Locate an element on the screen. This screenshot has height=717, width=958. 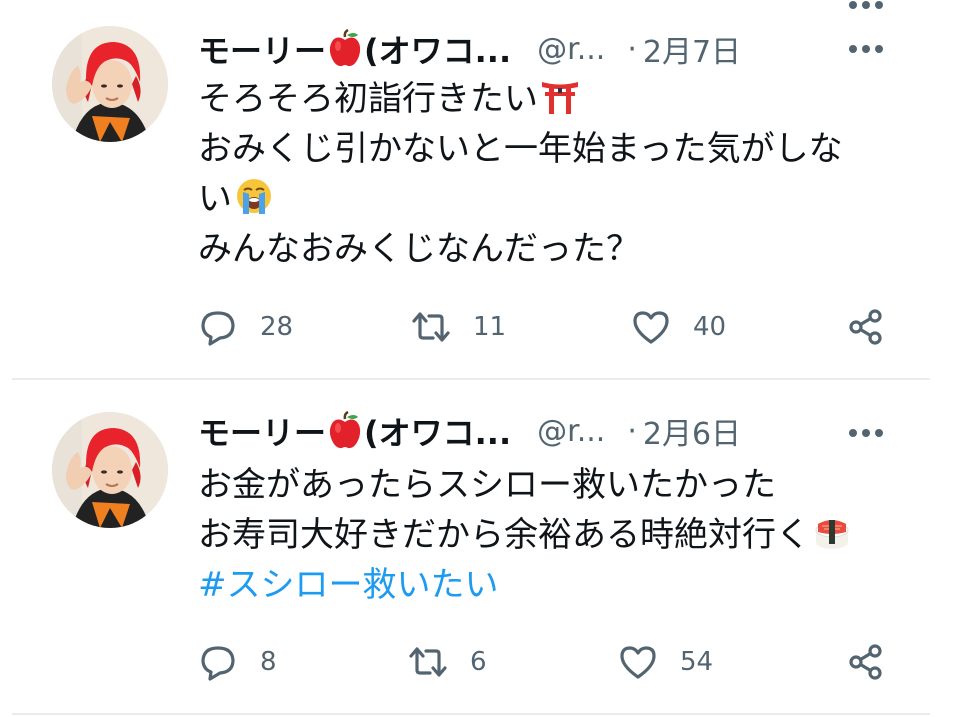
reply-button: 28 is located at coordinates (245, 327).